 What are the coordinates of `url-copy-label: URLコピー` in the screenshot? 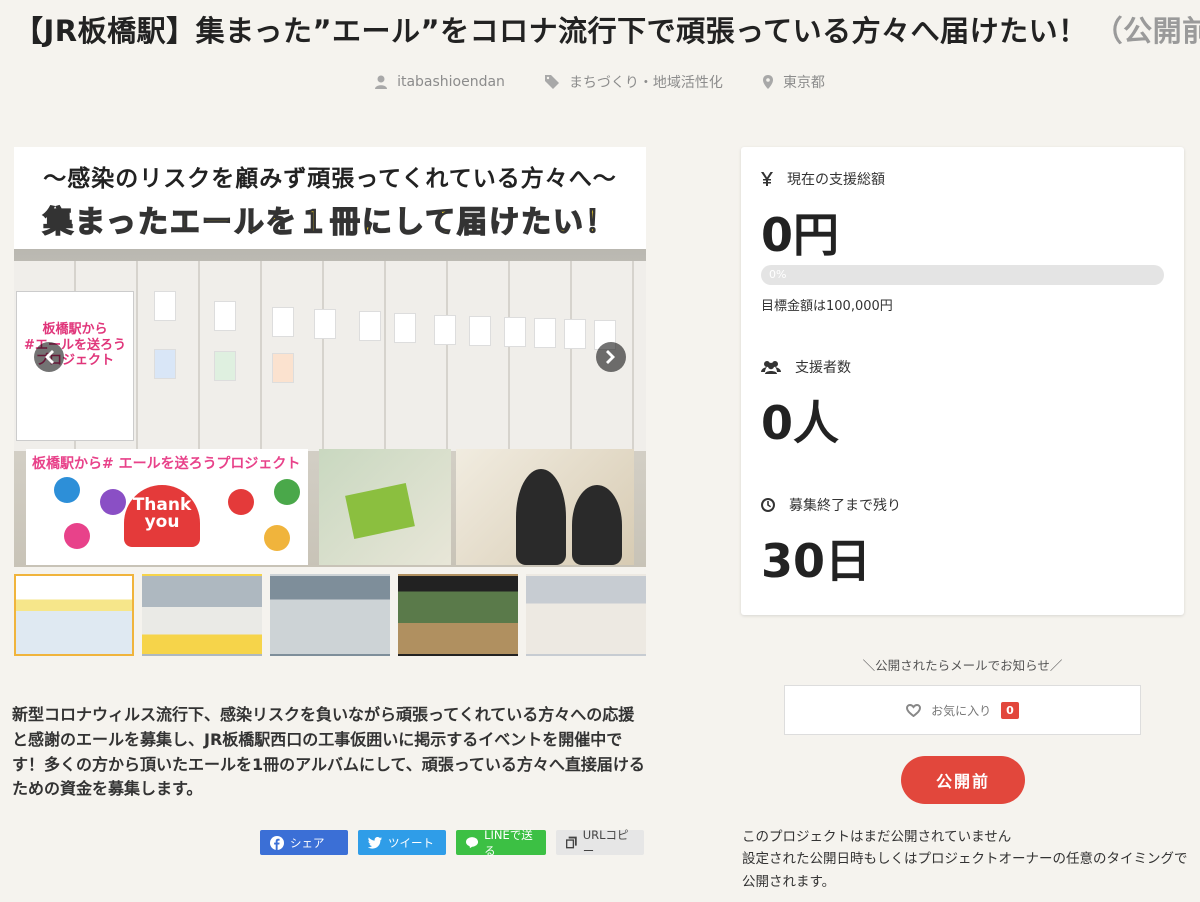 It's located at (605, 842).